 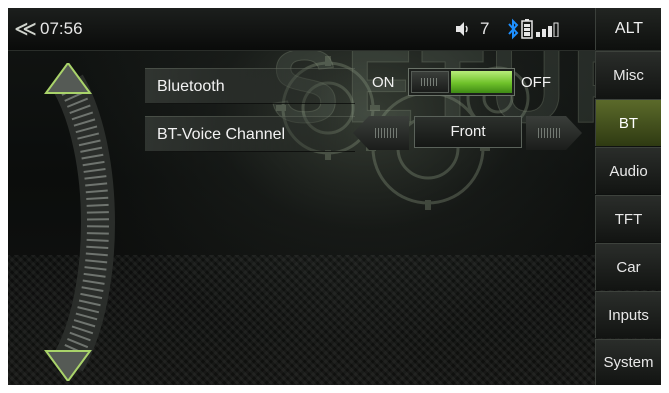 What do you see at coordinates (628, 266) in the screenshot?
I see `nav-item-car: Car` at bounding box center [628, 266].